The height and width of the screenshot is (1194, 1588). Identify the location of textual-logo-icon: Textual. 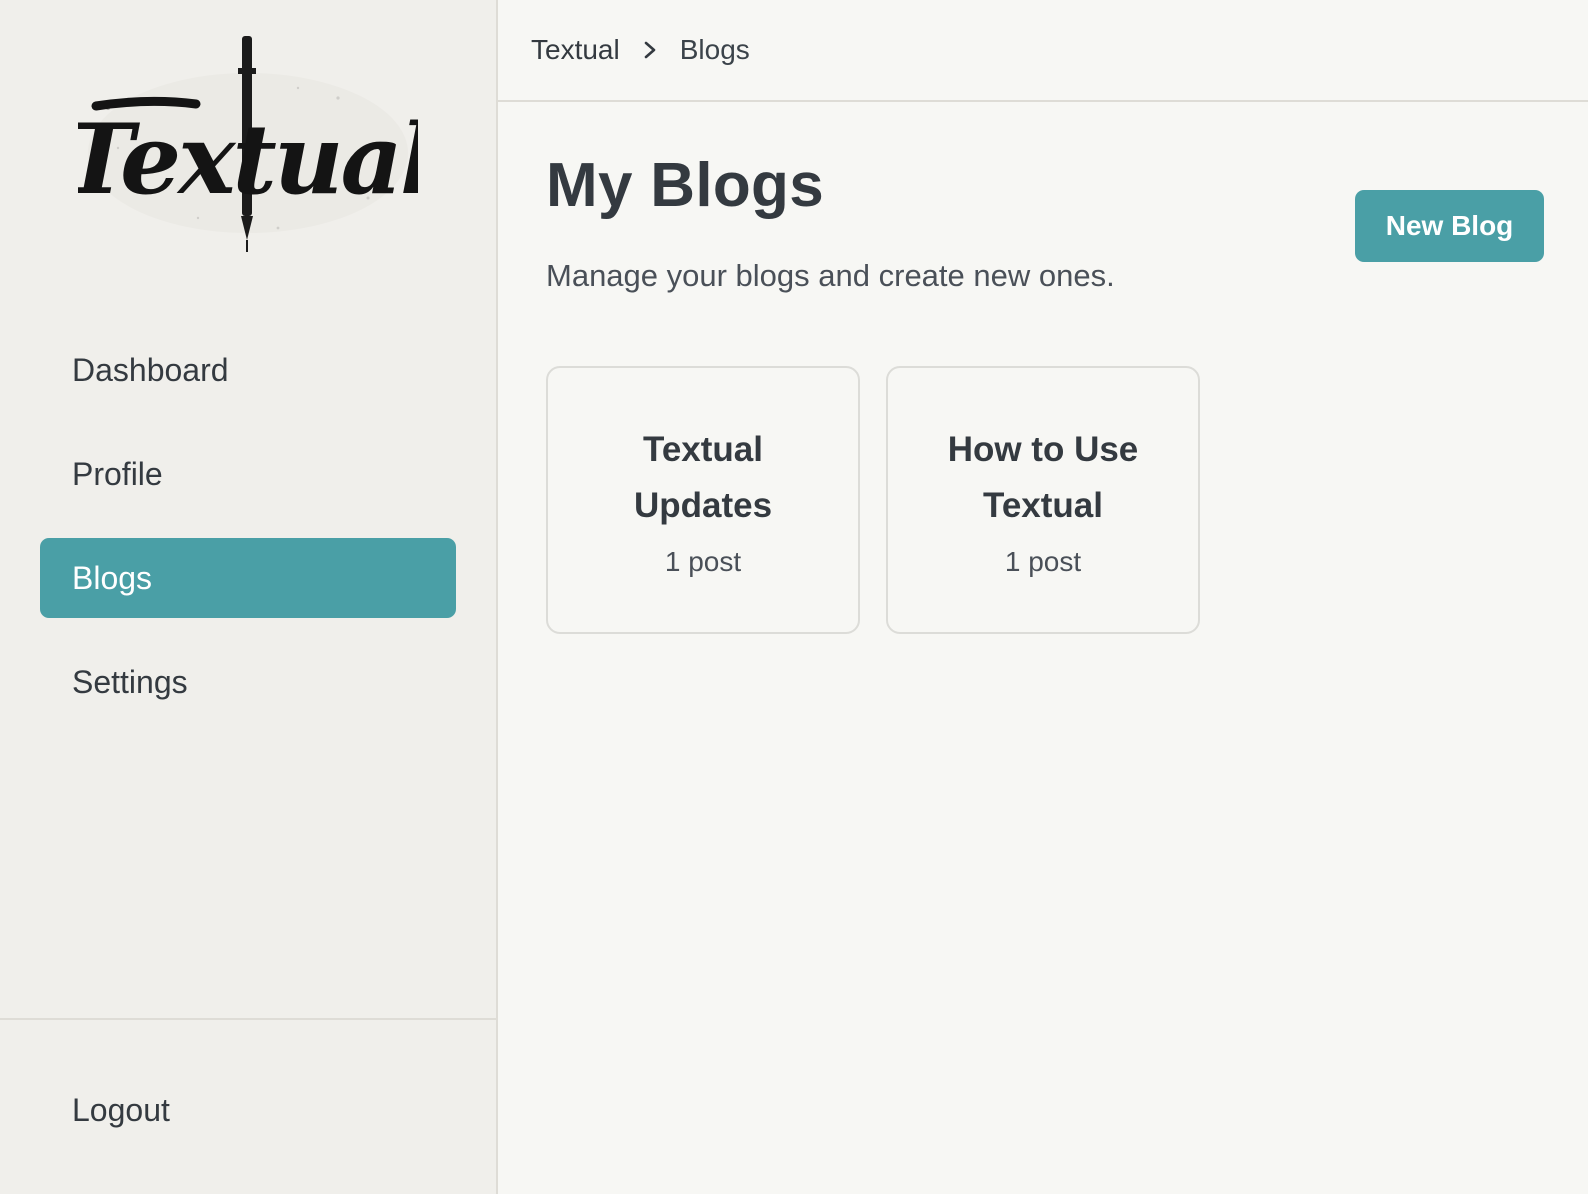
(248, 144).